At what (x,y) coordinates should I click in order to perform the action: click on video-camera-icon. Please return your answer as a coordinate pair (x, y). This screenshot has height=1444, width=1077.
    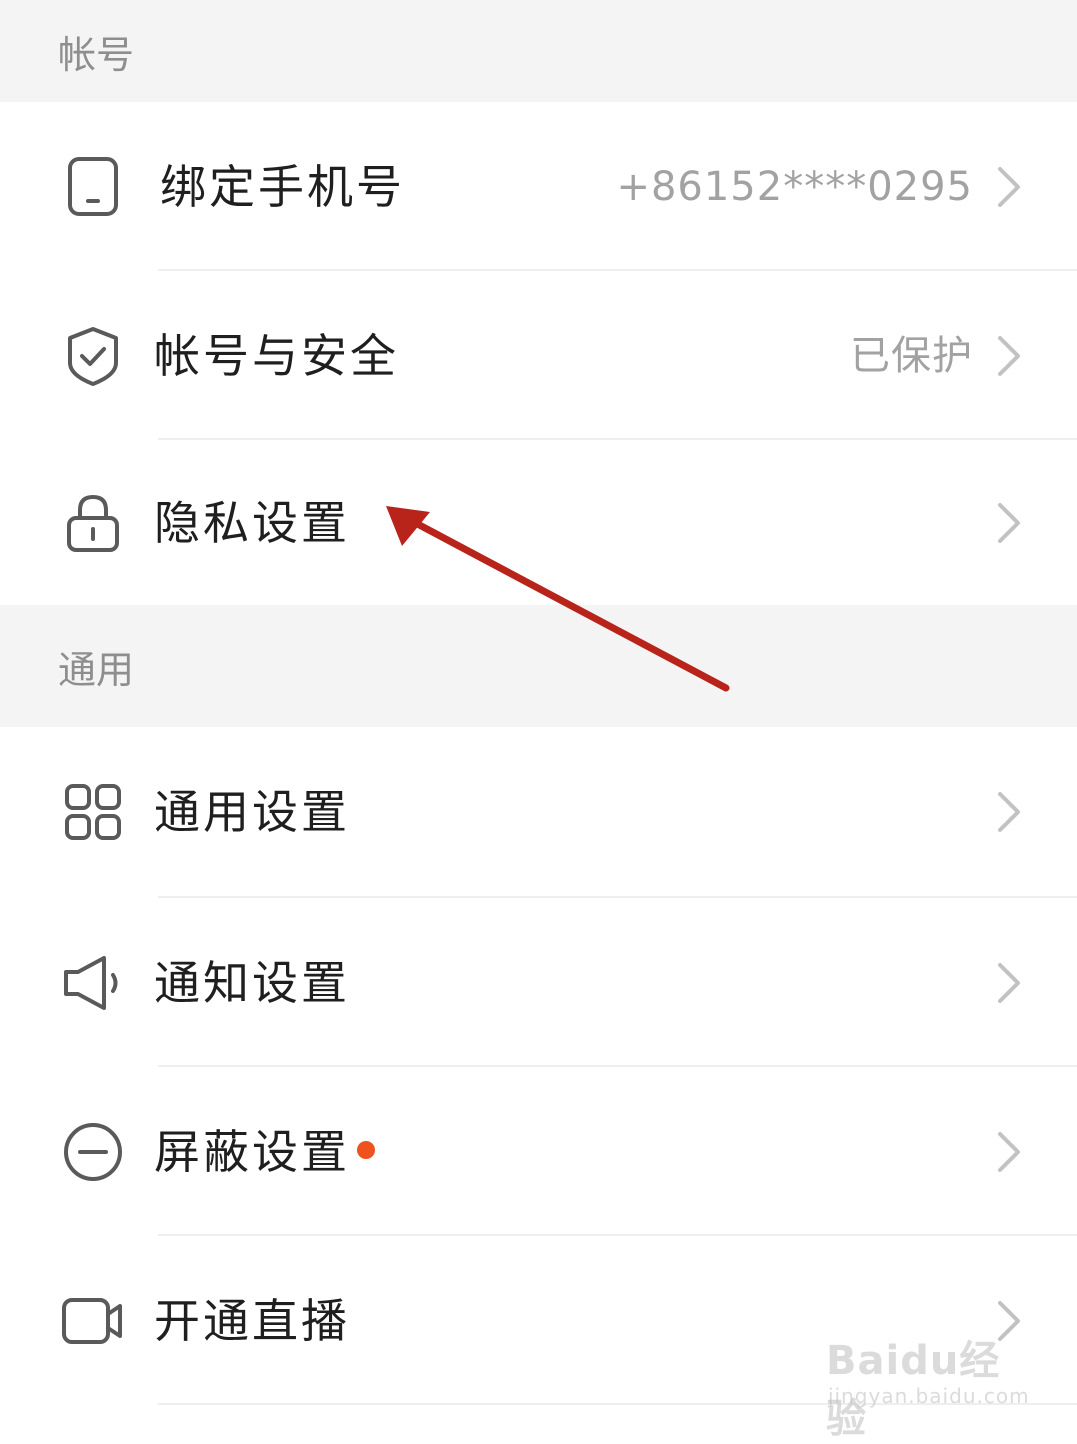
    Looking at the image, I should click on (93, 1321).